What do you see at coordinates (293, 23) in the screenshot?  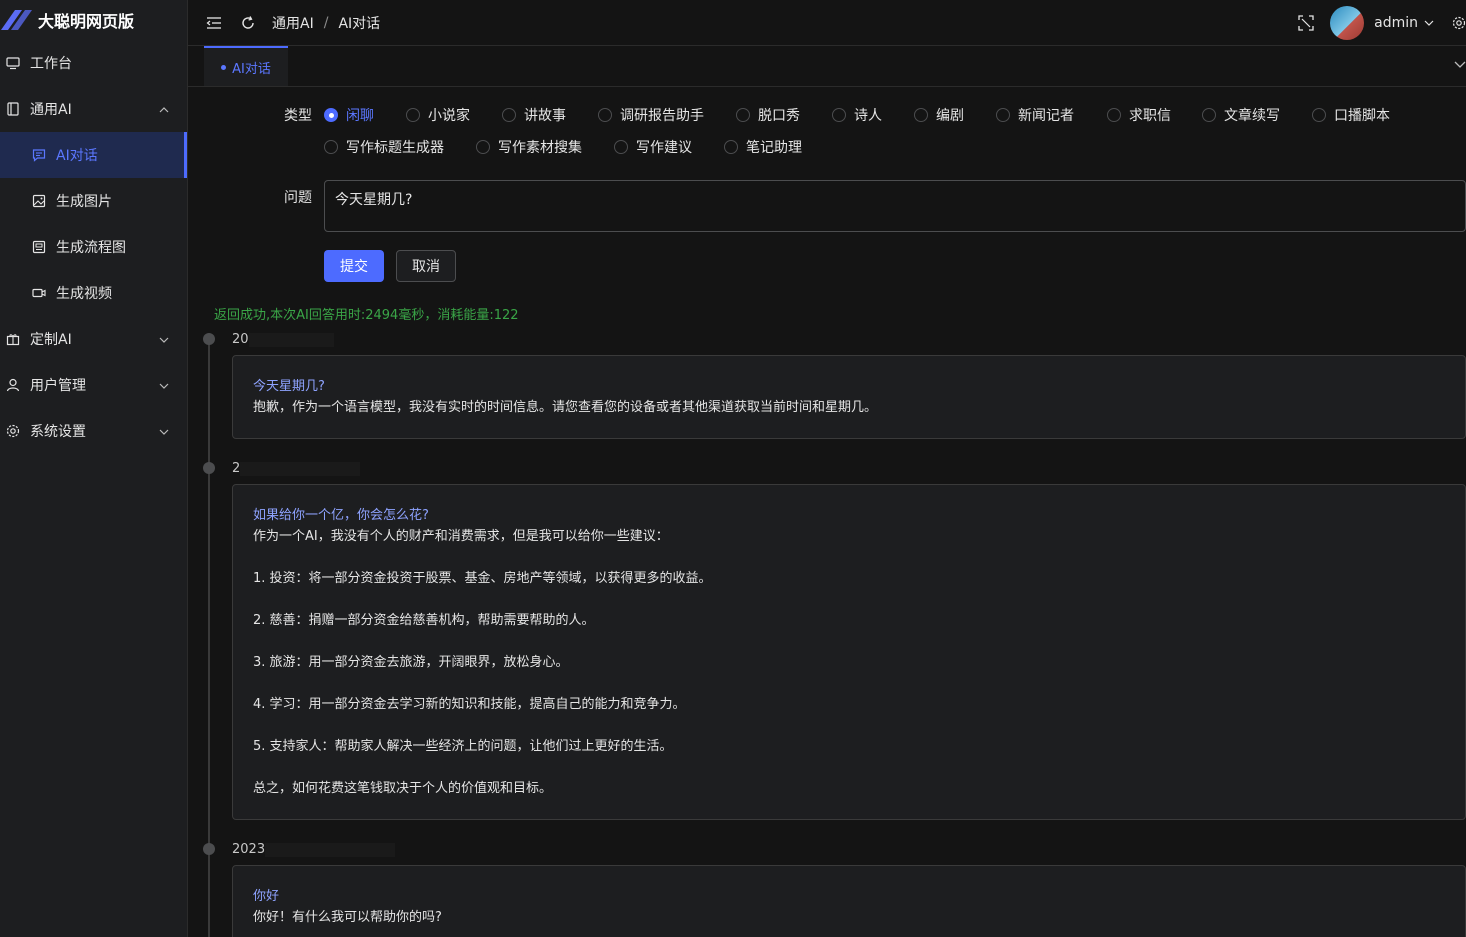 I see `breadcrumb-item: 通用AI` at bounding box center [293, 23].